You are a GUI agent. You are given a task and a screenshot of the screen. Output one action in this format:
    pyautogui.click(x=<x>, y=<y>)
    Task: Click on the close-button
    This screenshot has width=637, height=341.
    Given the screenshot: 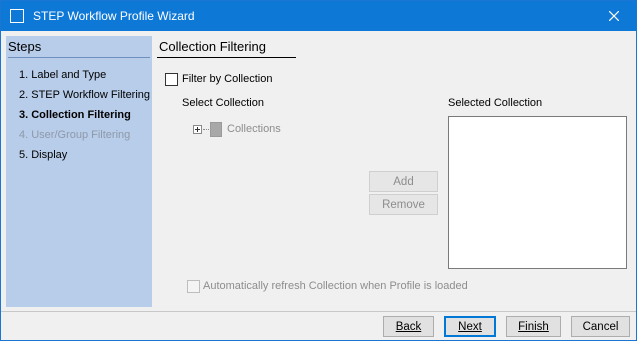 What is the action you would take?
    pyautogui.click(x=614, y=16)
    